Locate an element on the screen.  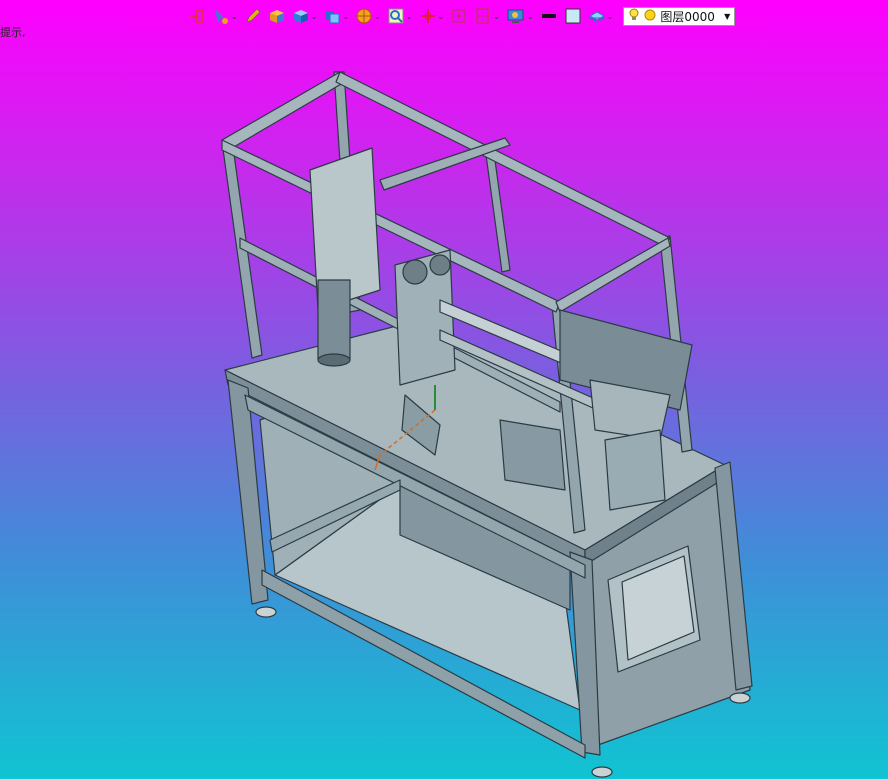
pencil-icon is located at coordinates (253, 16).